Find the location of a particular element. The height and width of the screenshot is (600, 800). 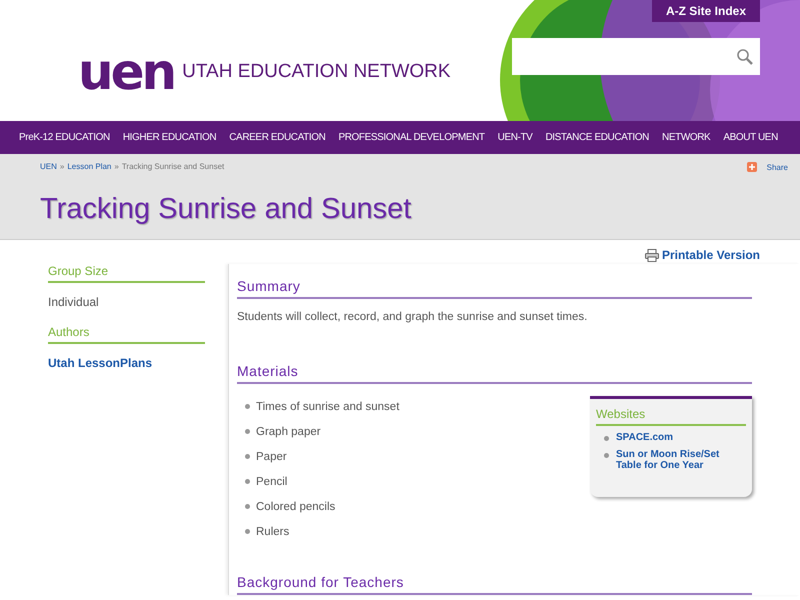

printer-icon is located at coordinates (651, 255).